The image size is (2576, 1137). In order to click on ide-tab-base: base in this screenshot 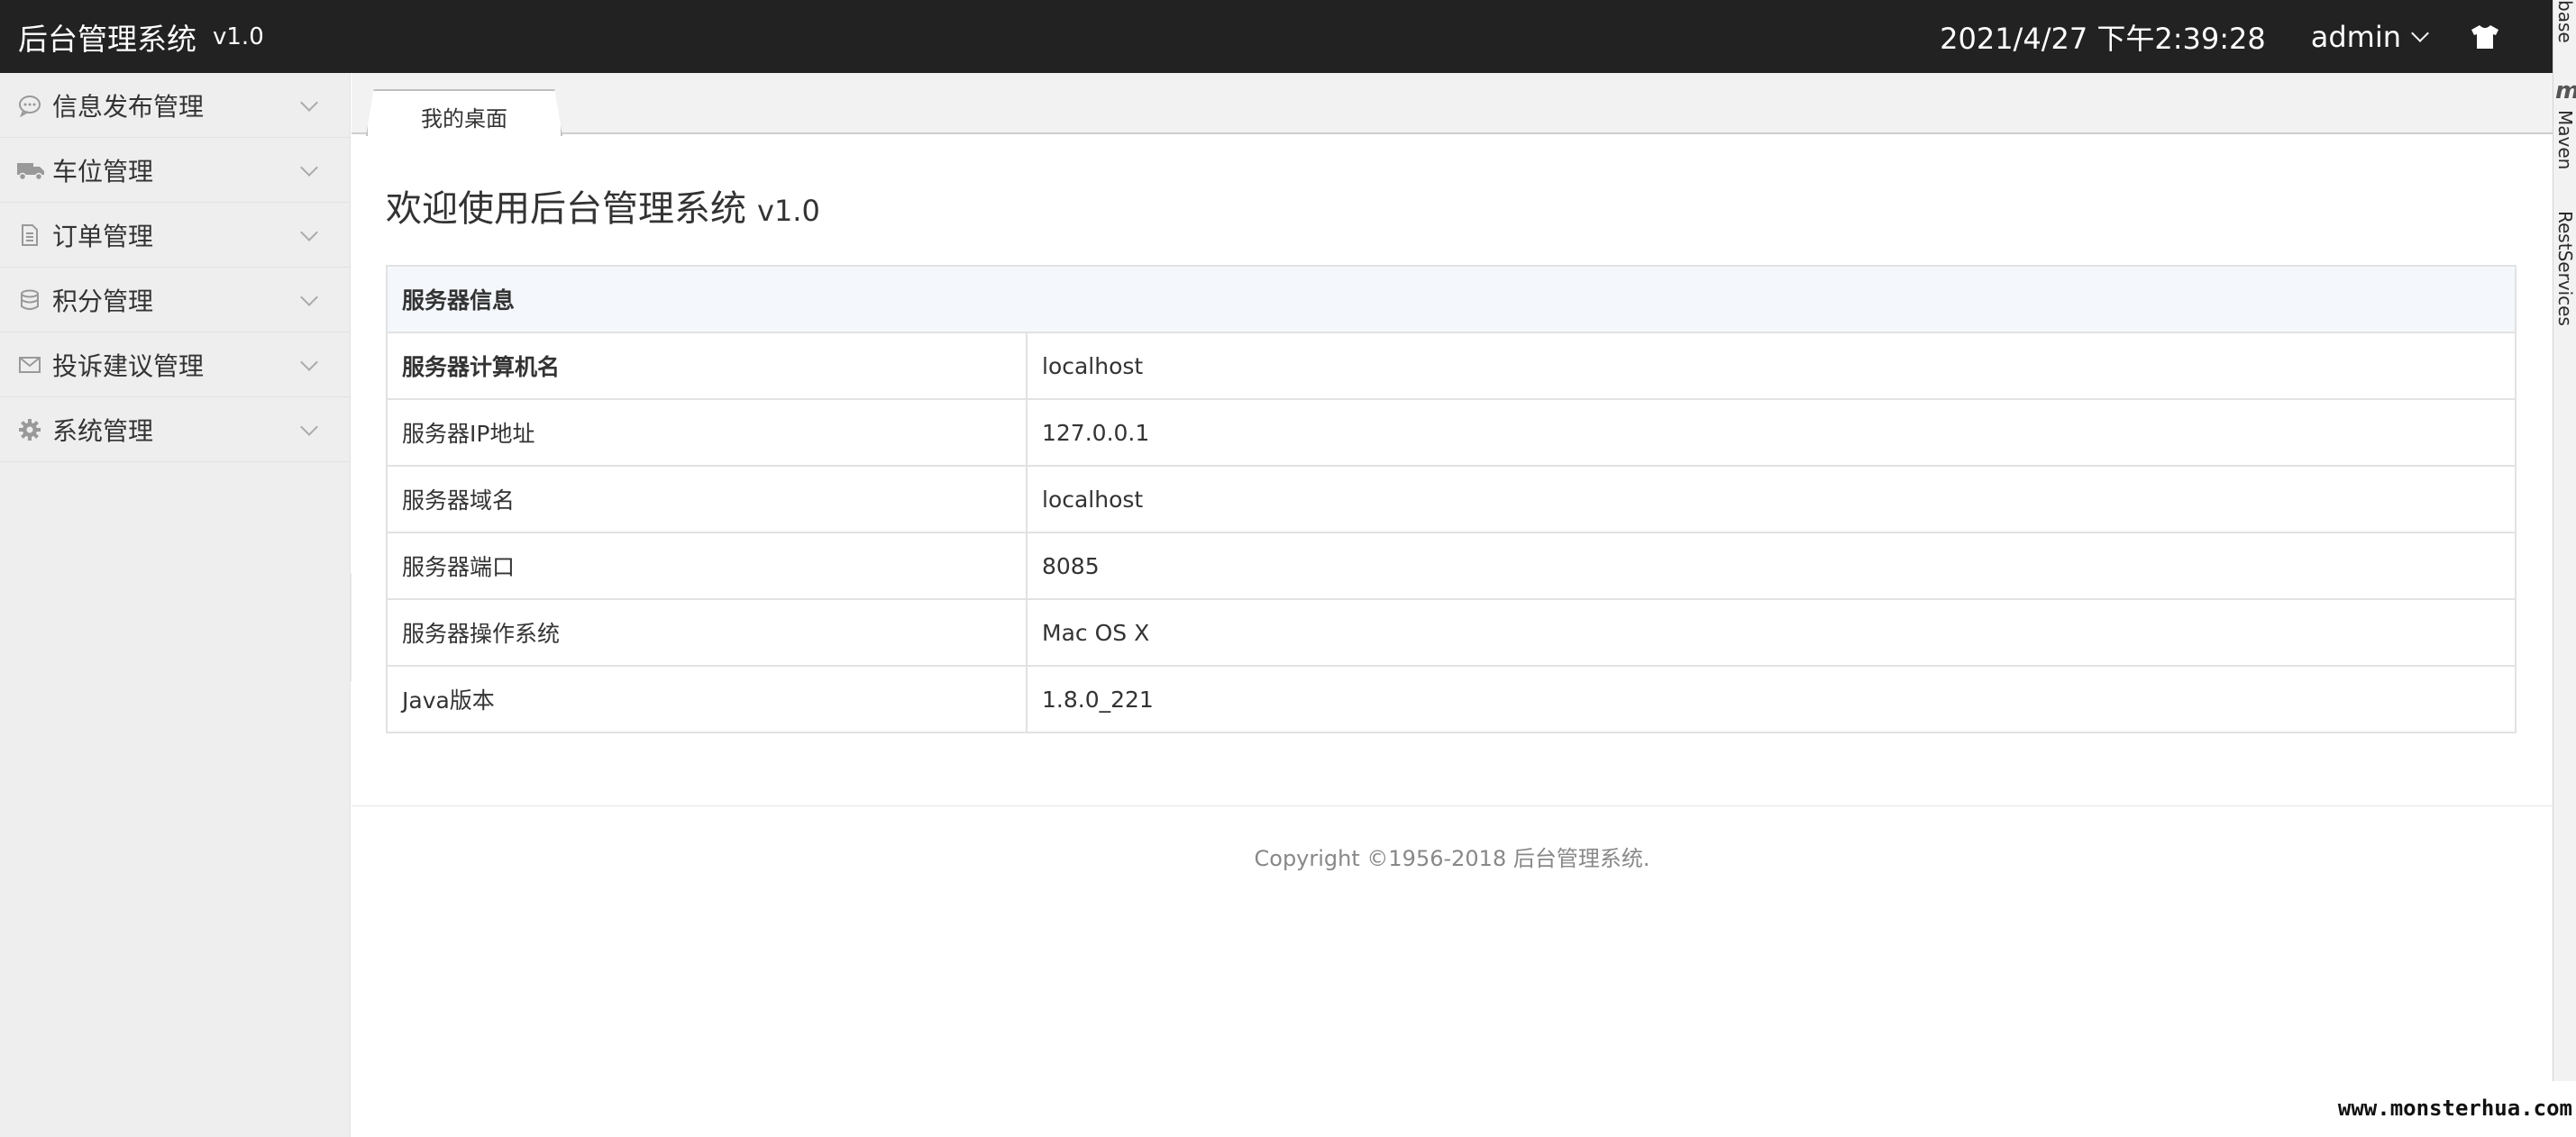, I will do `click(2565, 22)`.